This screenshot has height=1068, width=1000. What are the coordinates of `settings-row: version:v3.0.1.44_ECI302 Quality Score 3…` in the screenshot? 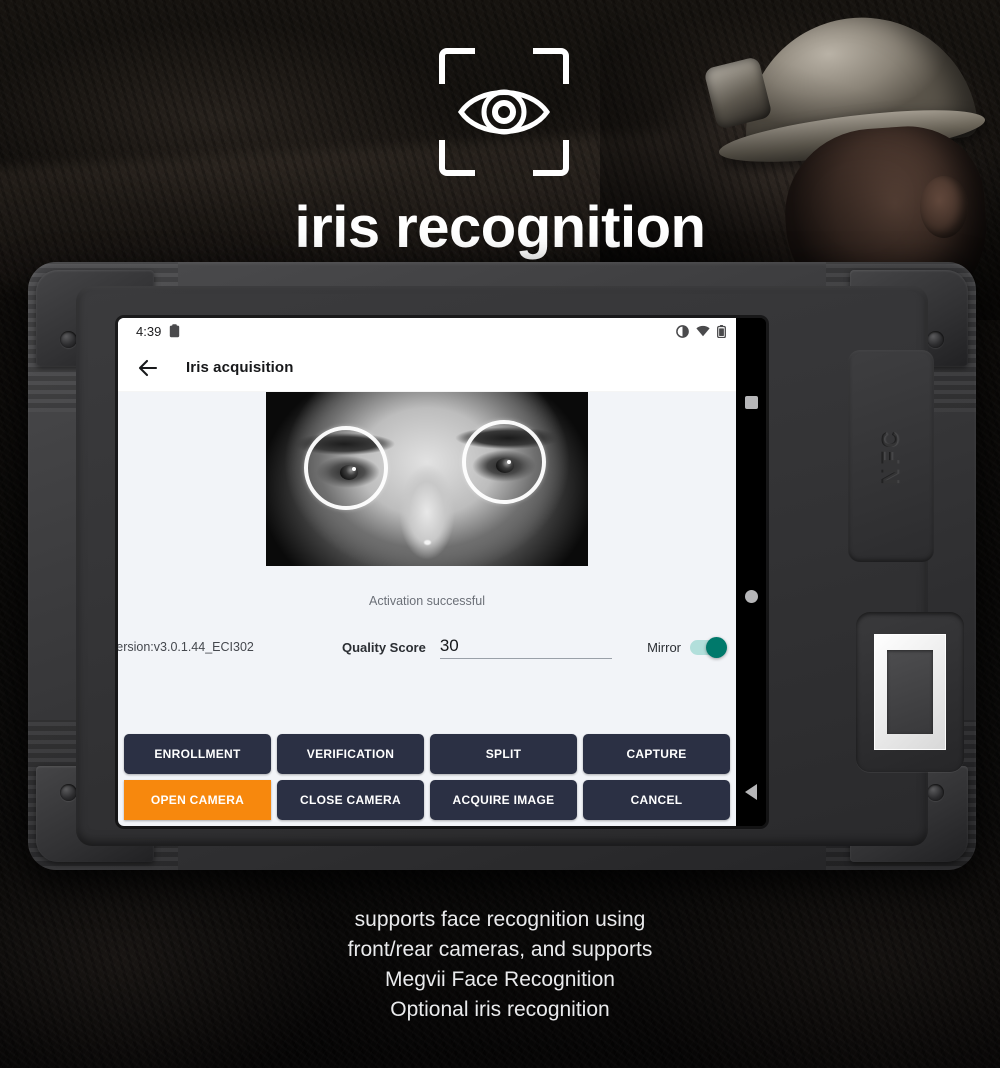 It's located at (427, 638).